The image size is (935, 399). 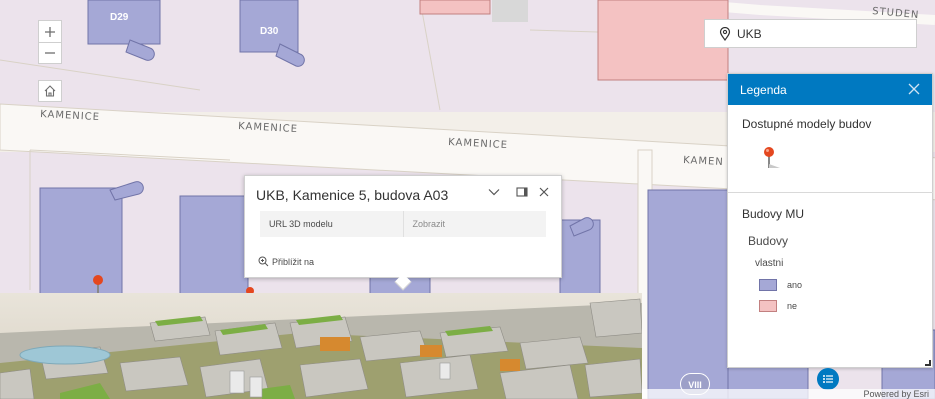 What do you see at coordinates (763, 89) in the screenshot?
I see `legend-title: Legenda` at bounding box center [763, 89].